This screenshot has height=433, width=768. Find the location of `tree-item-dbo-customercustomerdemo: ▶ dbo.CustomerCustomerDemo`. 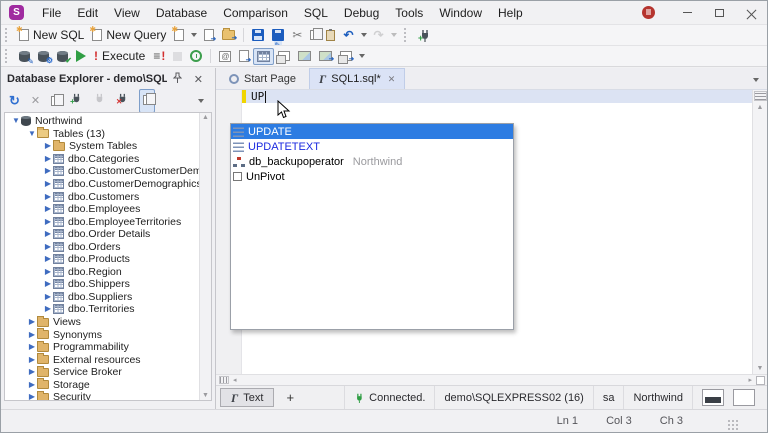

tree-item-dbo-customercustomerdemo: ▶ dbo.CustomerCustomerDemo is located at coordinates (106, 171).